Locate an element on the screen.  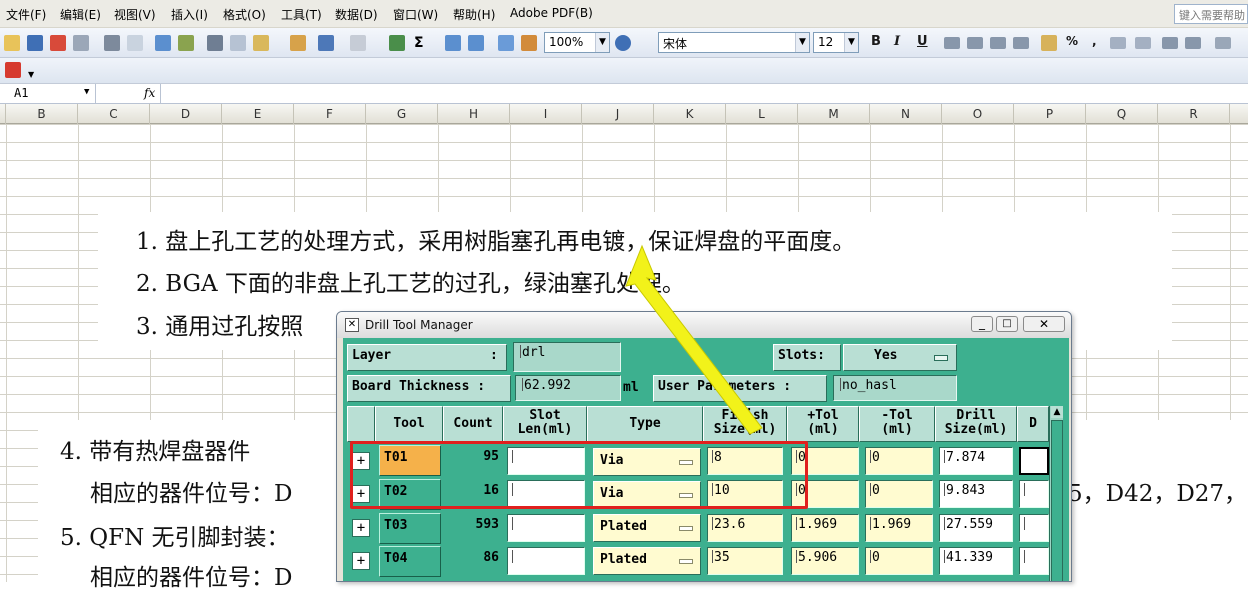
redo-icon is located at coordinates (358, 43).